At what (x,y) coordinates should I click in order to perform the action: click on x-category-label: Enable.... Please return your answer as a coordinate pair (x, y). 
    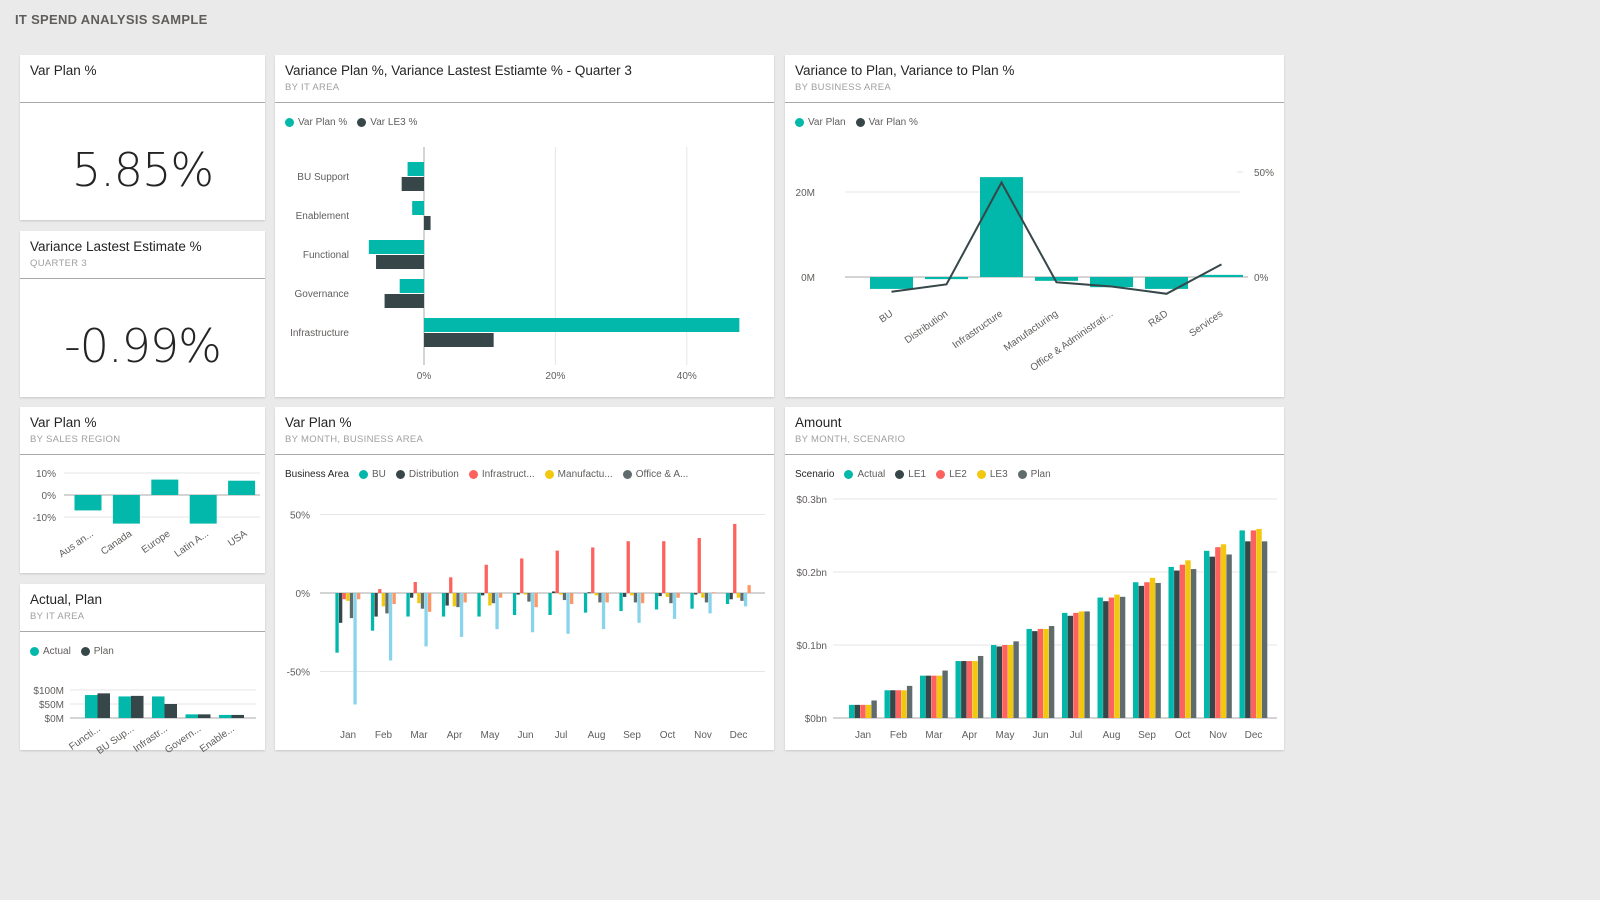
    Looking at the image, I should click on (217, 739).